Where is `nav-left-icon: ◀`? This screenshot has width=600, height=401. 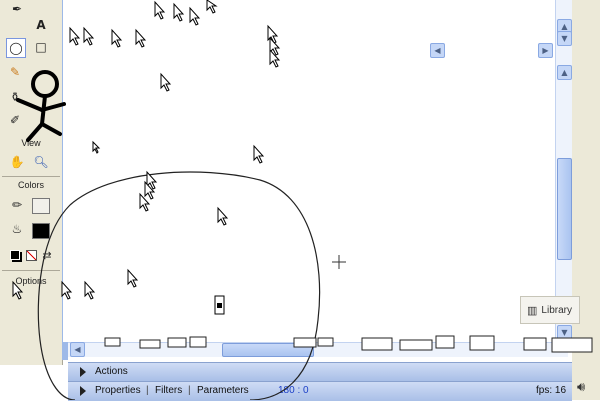 nav-left-icon: ◀ is located at coordinates (437, 50).